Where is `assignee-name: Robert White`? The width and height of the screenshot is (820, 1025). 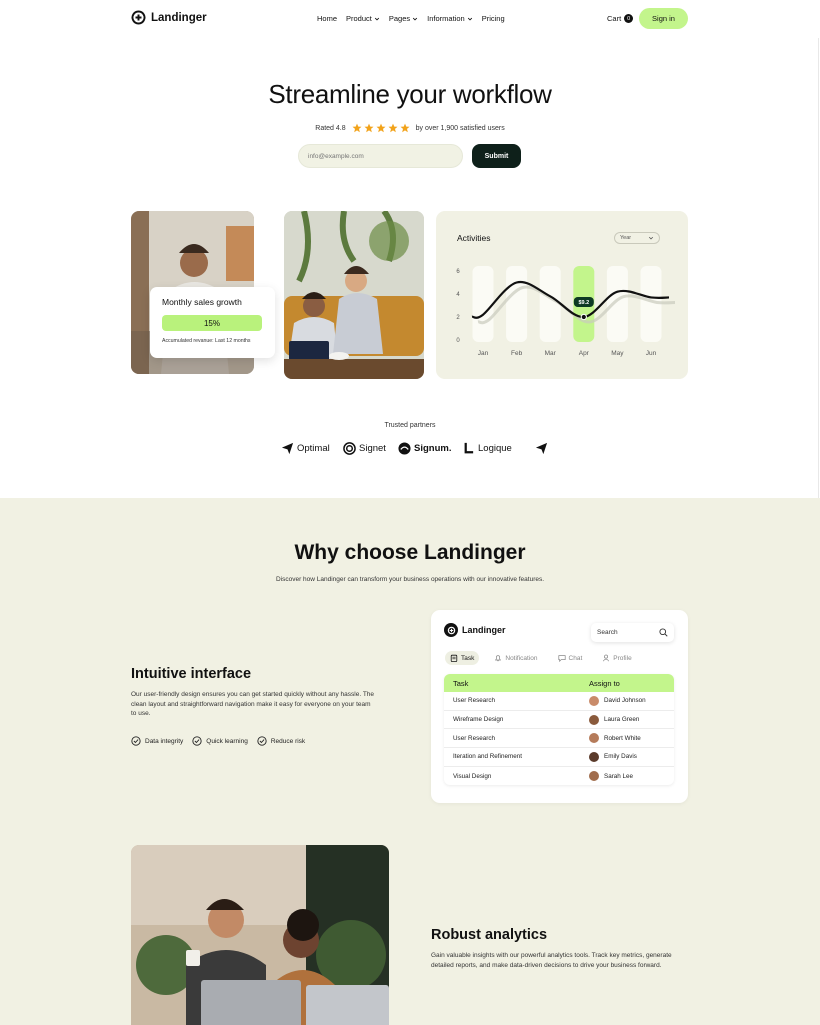
assignee-name: Robert White is located at coordinates (622, 738).